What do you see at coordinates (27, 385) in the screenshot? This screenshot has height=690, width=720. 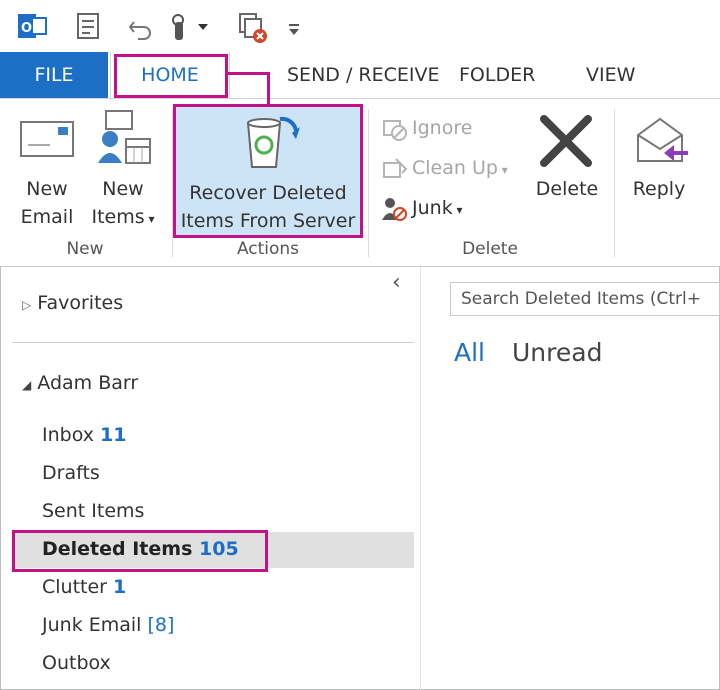 I see `collapse-arrow-icon: ◢` at bounding box center [27, 385].